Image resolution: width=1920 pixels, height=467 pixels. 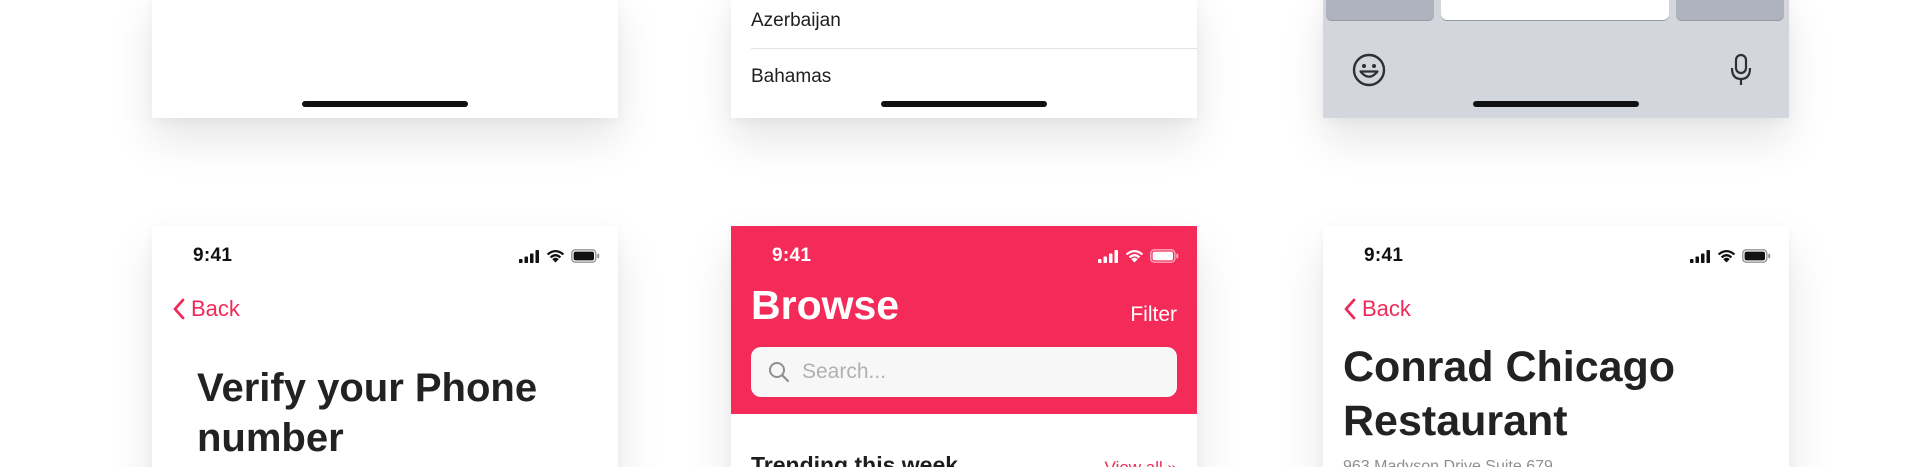 What do you see at coordinates (385, 59) in the screenshot?
I see `blank-screen-card` at bounding box center [385, 59].